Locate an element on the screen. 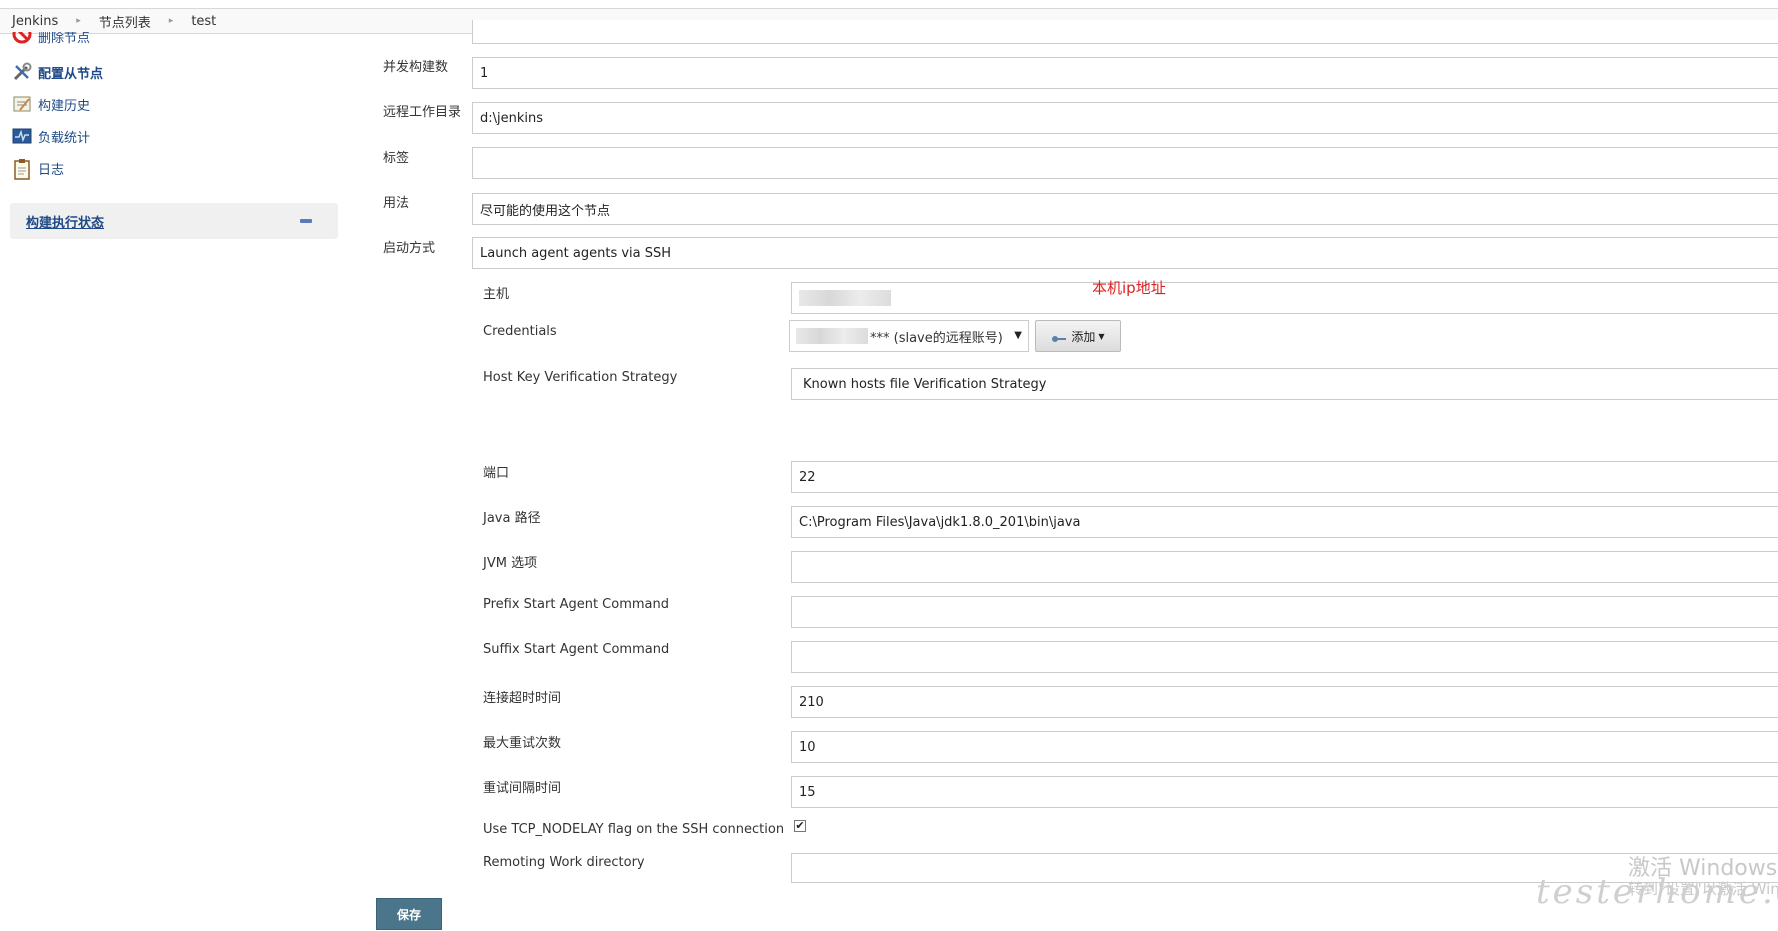 Image resolution: width=1778 pixels, height=931 pixels. retry-wait-label: 重试间隔时间 is located at coordinates (522, 788).